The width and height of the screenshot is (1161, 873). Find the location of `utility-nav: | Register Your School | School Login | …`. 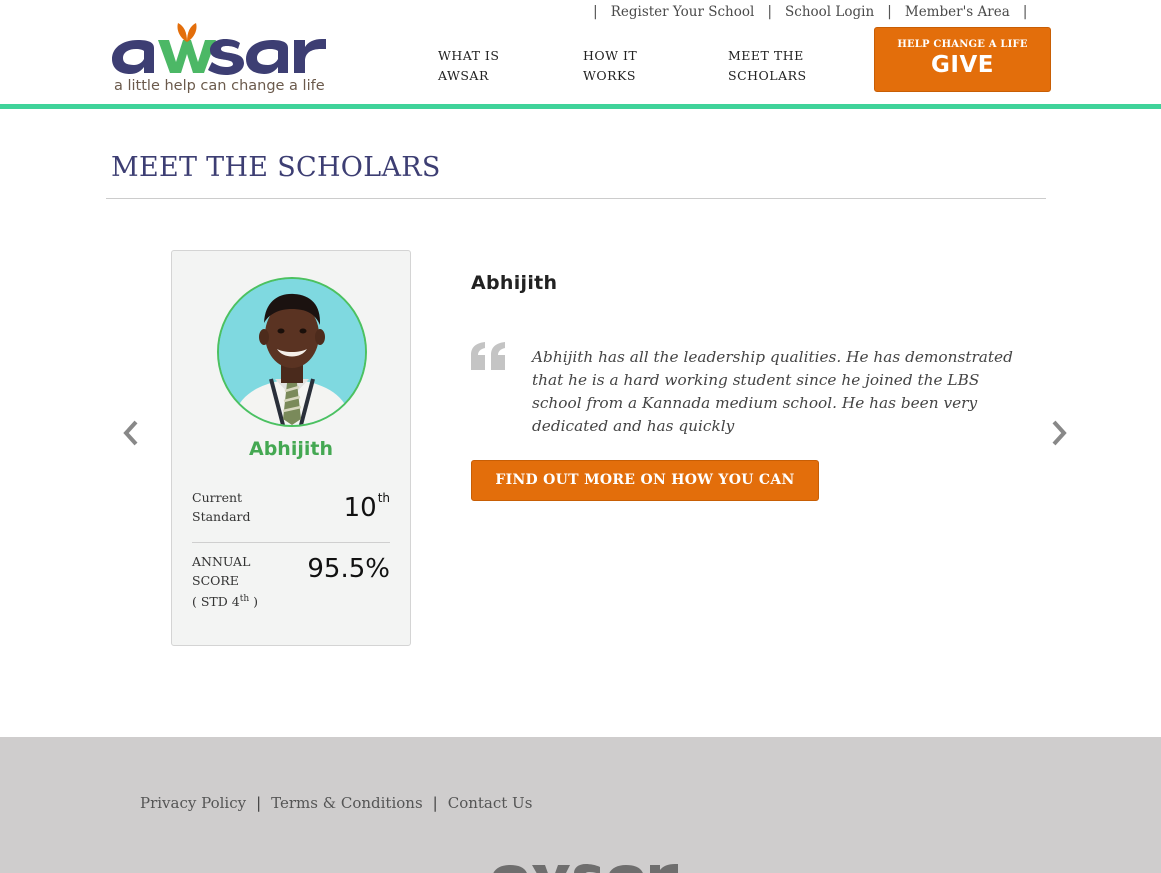

utility-nav: | Register Your School | School Login | … is located at coordinates (810, 12).